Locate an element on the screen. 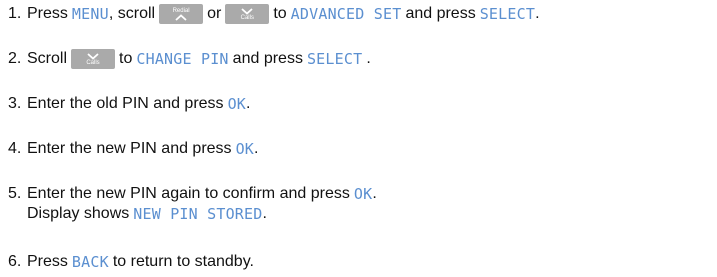 The image size is (717, 277). step-number: 6. is located at coordinates (15, 261).